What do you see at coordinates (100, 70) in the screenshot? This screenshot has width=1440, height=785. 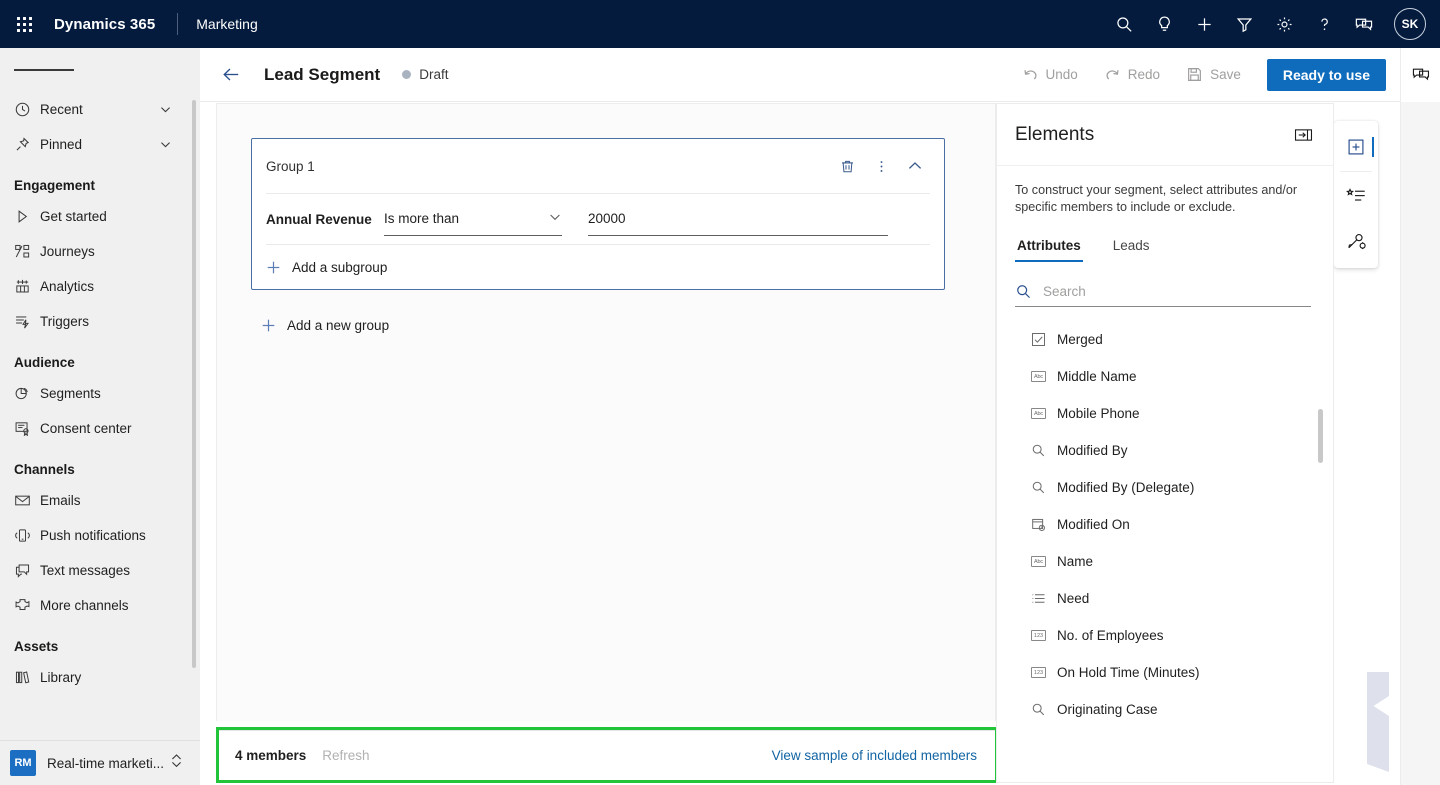 I see `sidebar-toggle-button` at bounding box center [100, 70].